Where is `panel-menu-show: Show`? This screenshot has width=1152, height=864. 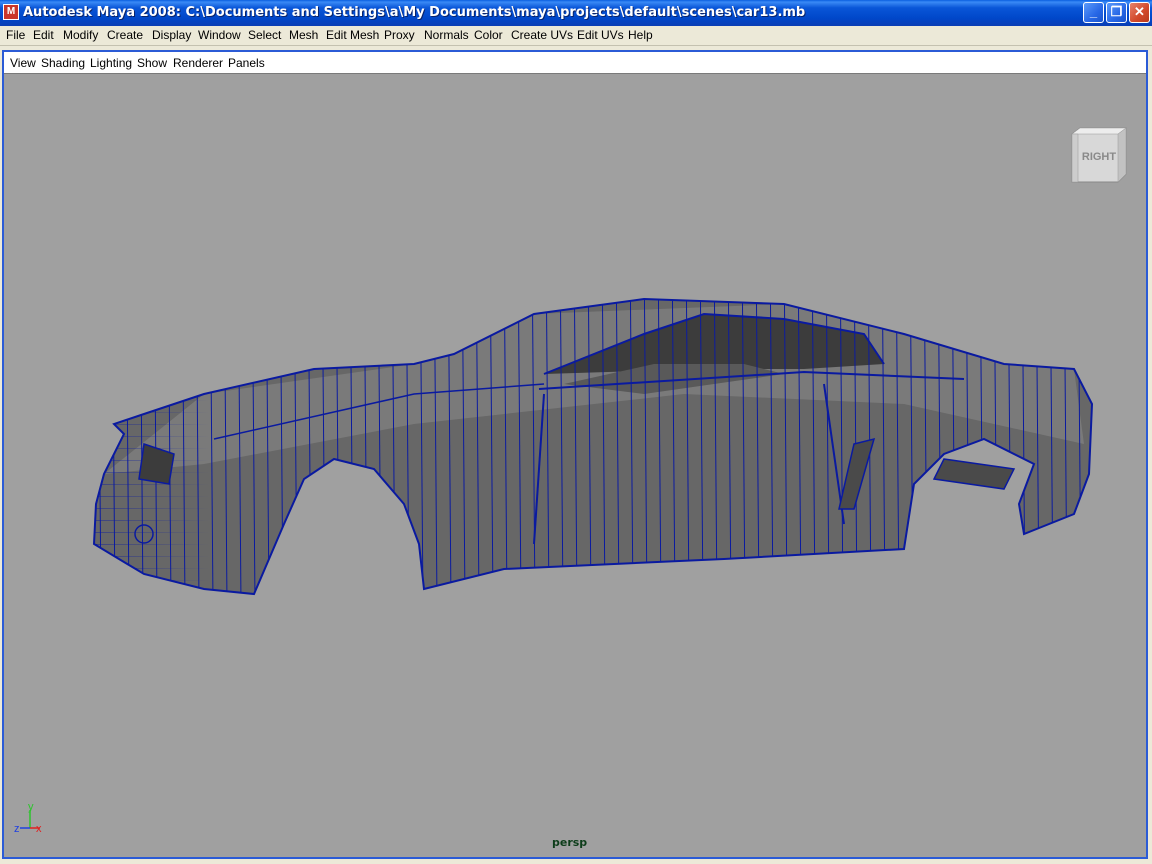 panel-menu-show: Show is located at coordinates (152, 63).